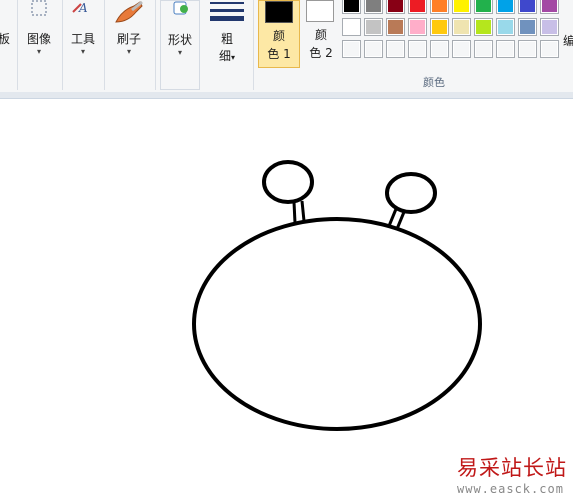 Image resolution: width=573 pixels, height=504 pixels. What do you see at coordinates (299, 212) in the screenshot?
I see `left-antenna-stalk` at bounding box center [299, 212].